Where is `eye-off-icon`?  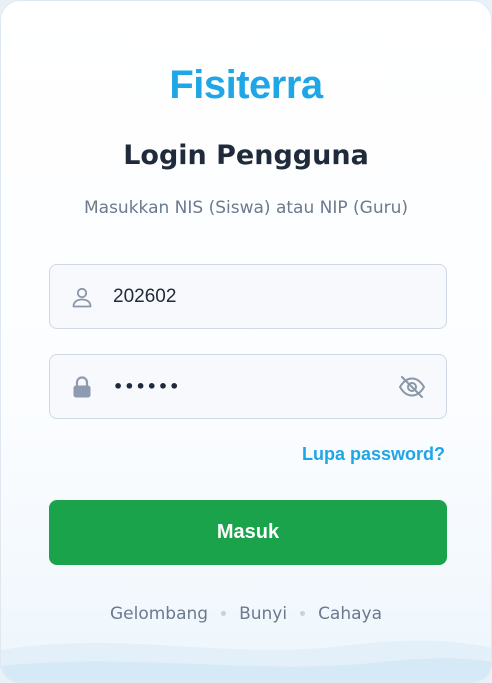
eye-off-icon is located at coordinates (412, 387).